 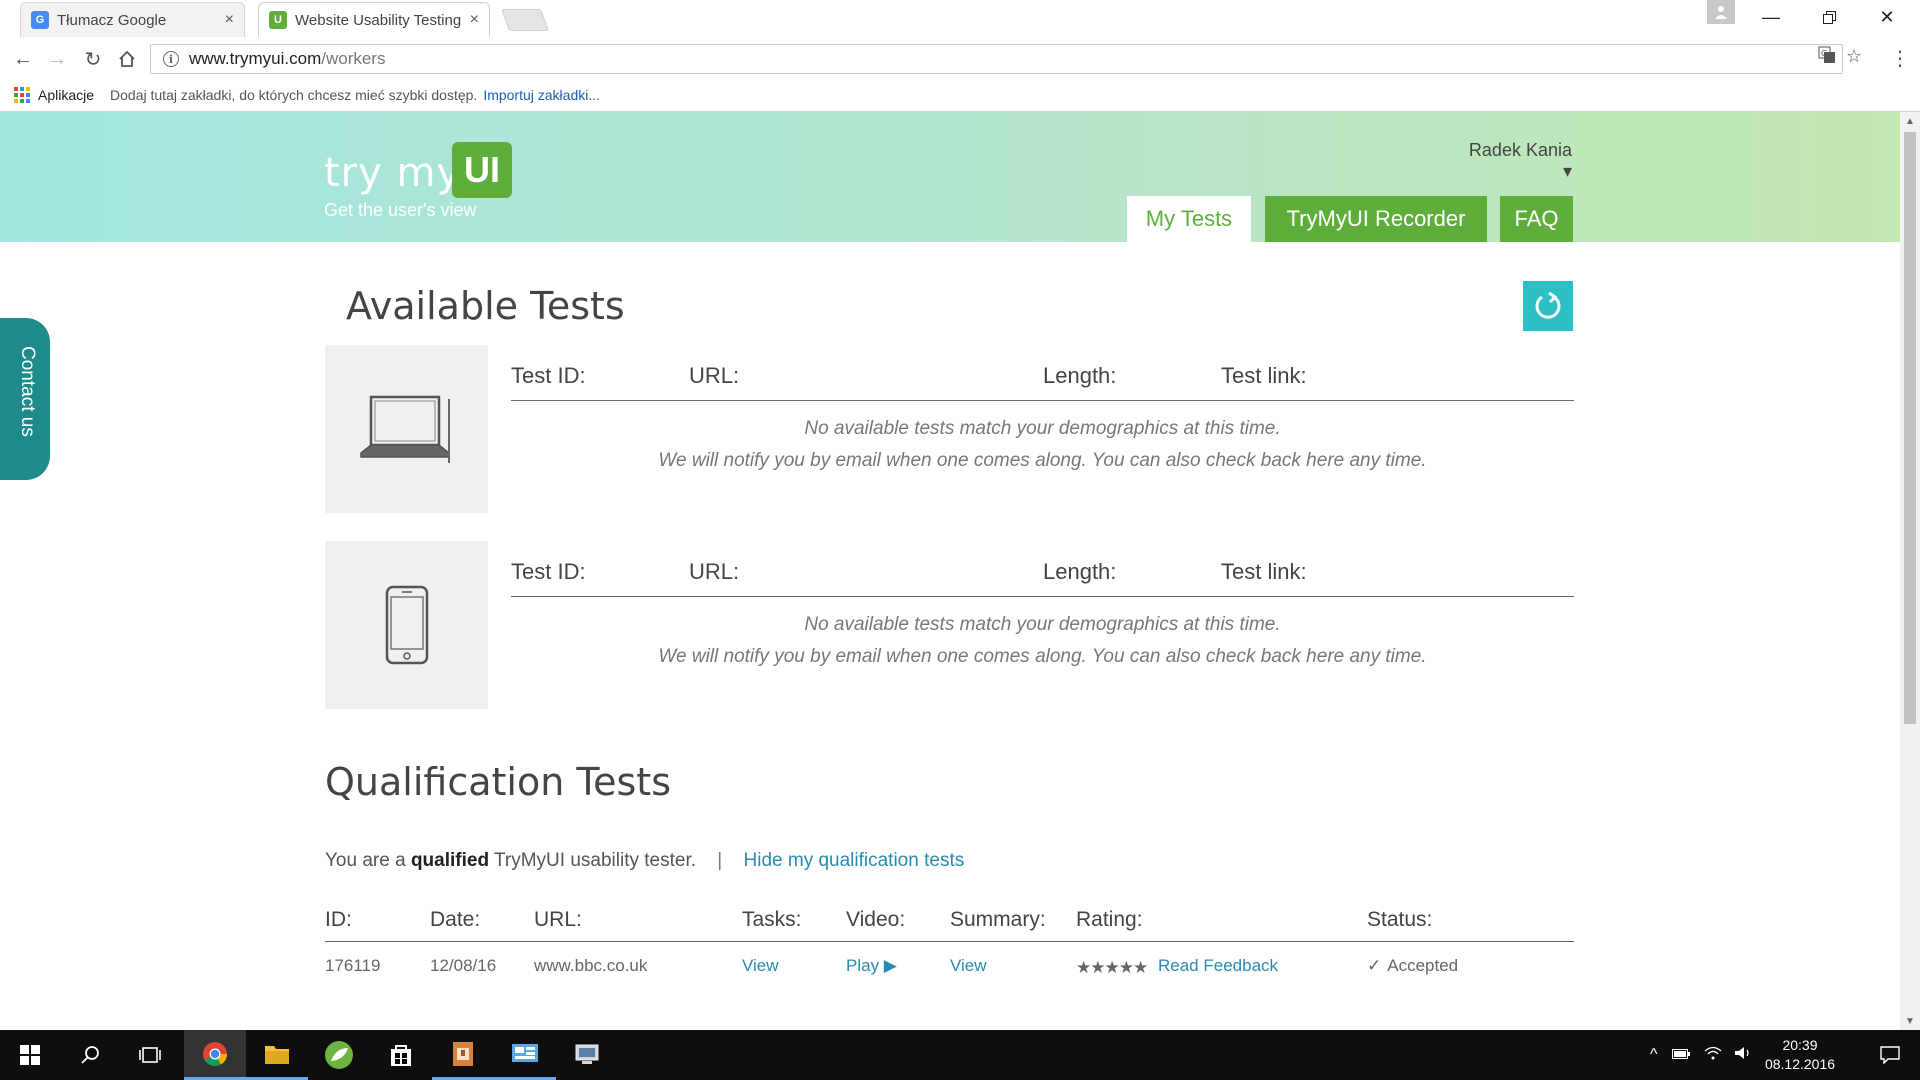 What do you see at coordinates (1900, 58) in the screenshot?
I see `browser-menu-icon: ⋮` at bounding box center [1900, 58].